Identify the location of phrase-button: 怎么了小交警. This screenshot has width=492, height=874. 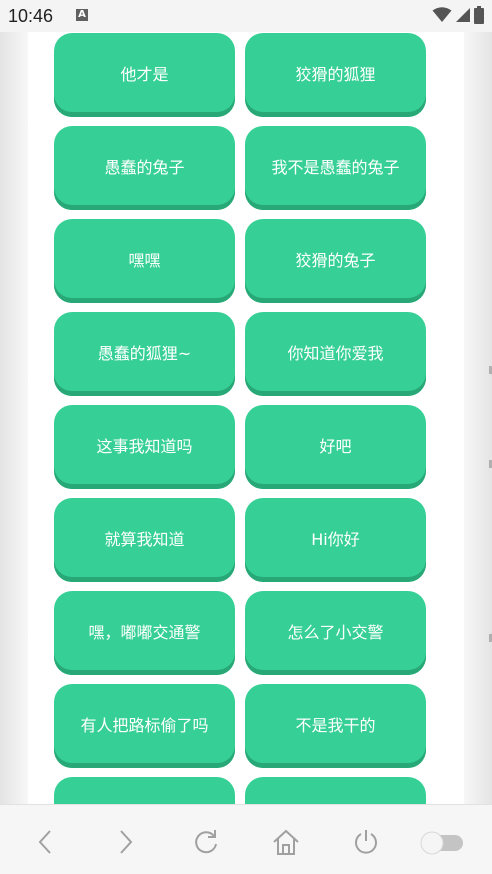
(335, 633).